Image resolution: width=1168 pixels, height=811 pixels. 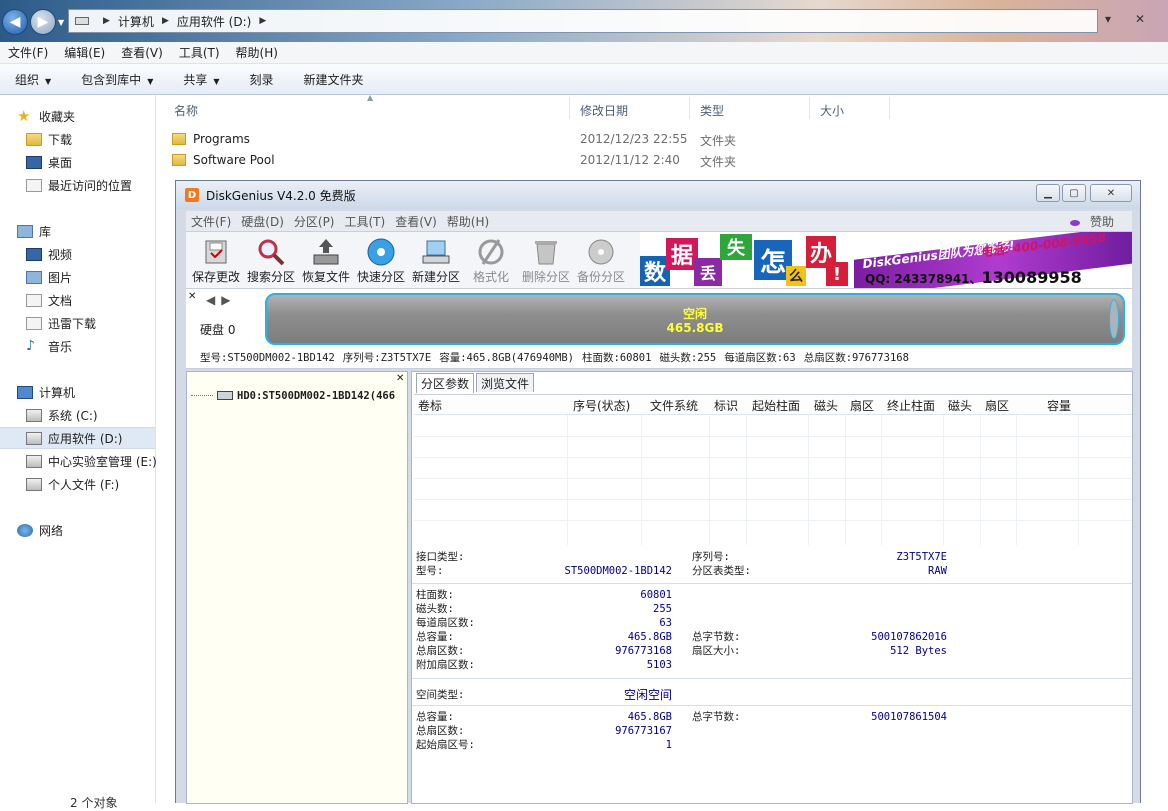 What do you see at coordinates (211, 139) in the screenshot?
I see `file-row: Programs` at bounding box center [211, 139].